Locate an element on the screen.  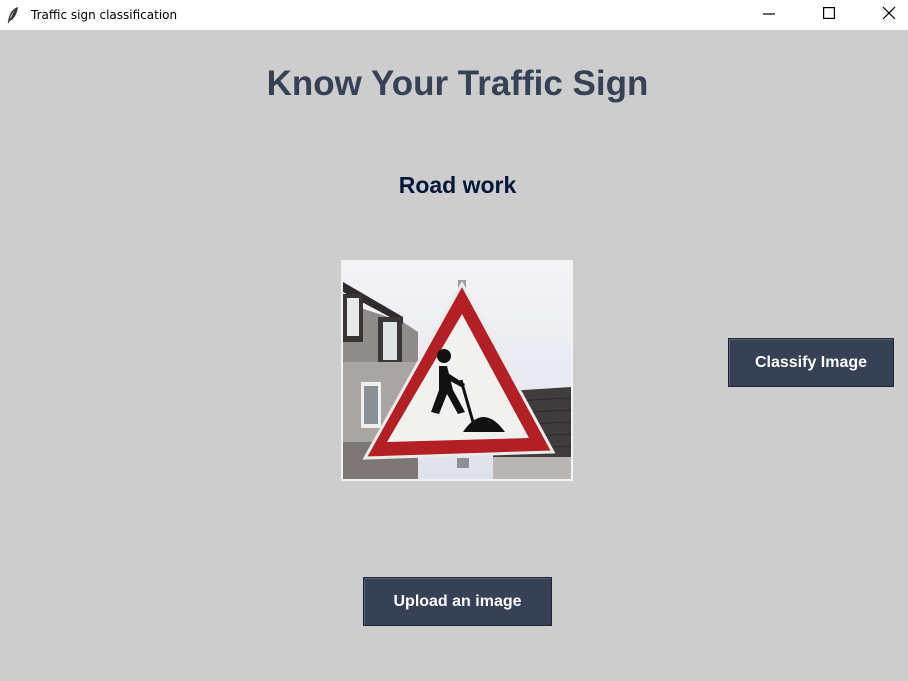
classify-image-button: Classify Image is located at coordinates (811, 362).